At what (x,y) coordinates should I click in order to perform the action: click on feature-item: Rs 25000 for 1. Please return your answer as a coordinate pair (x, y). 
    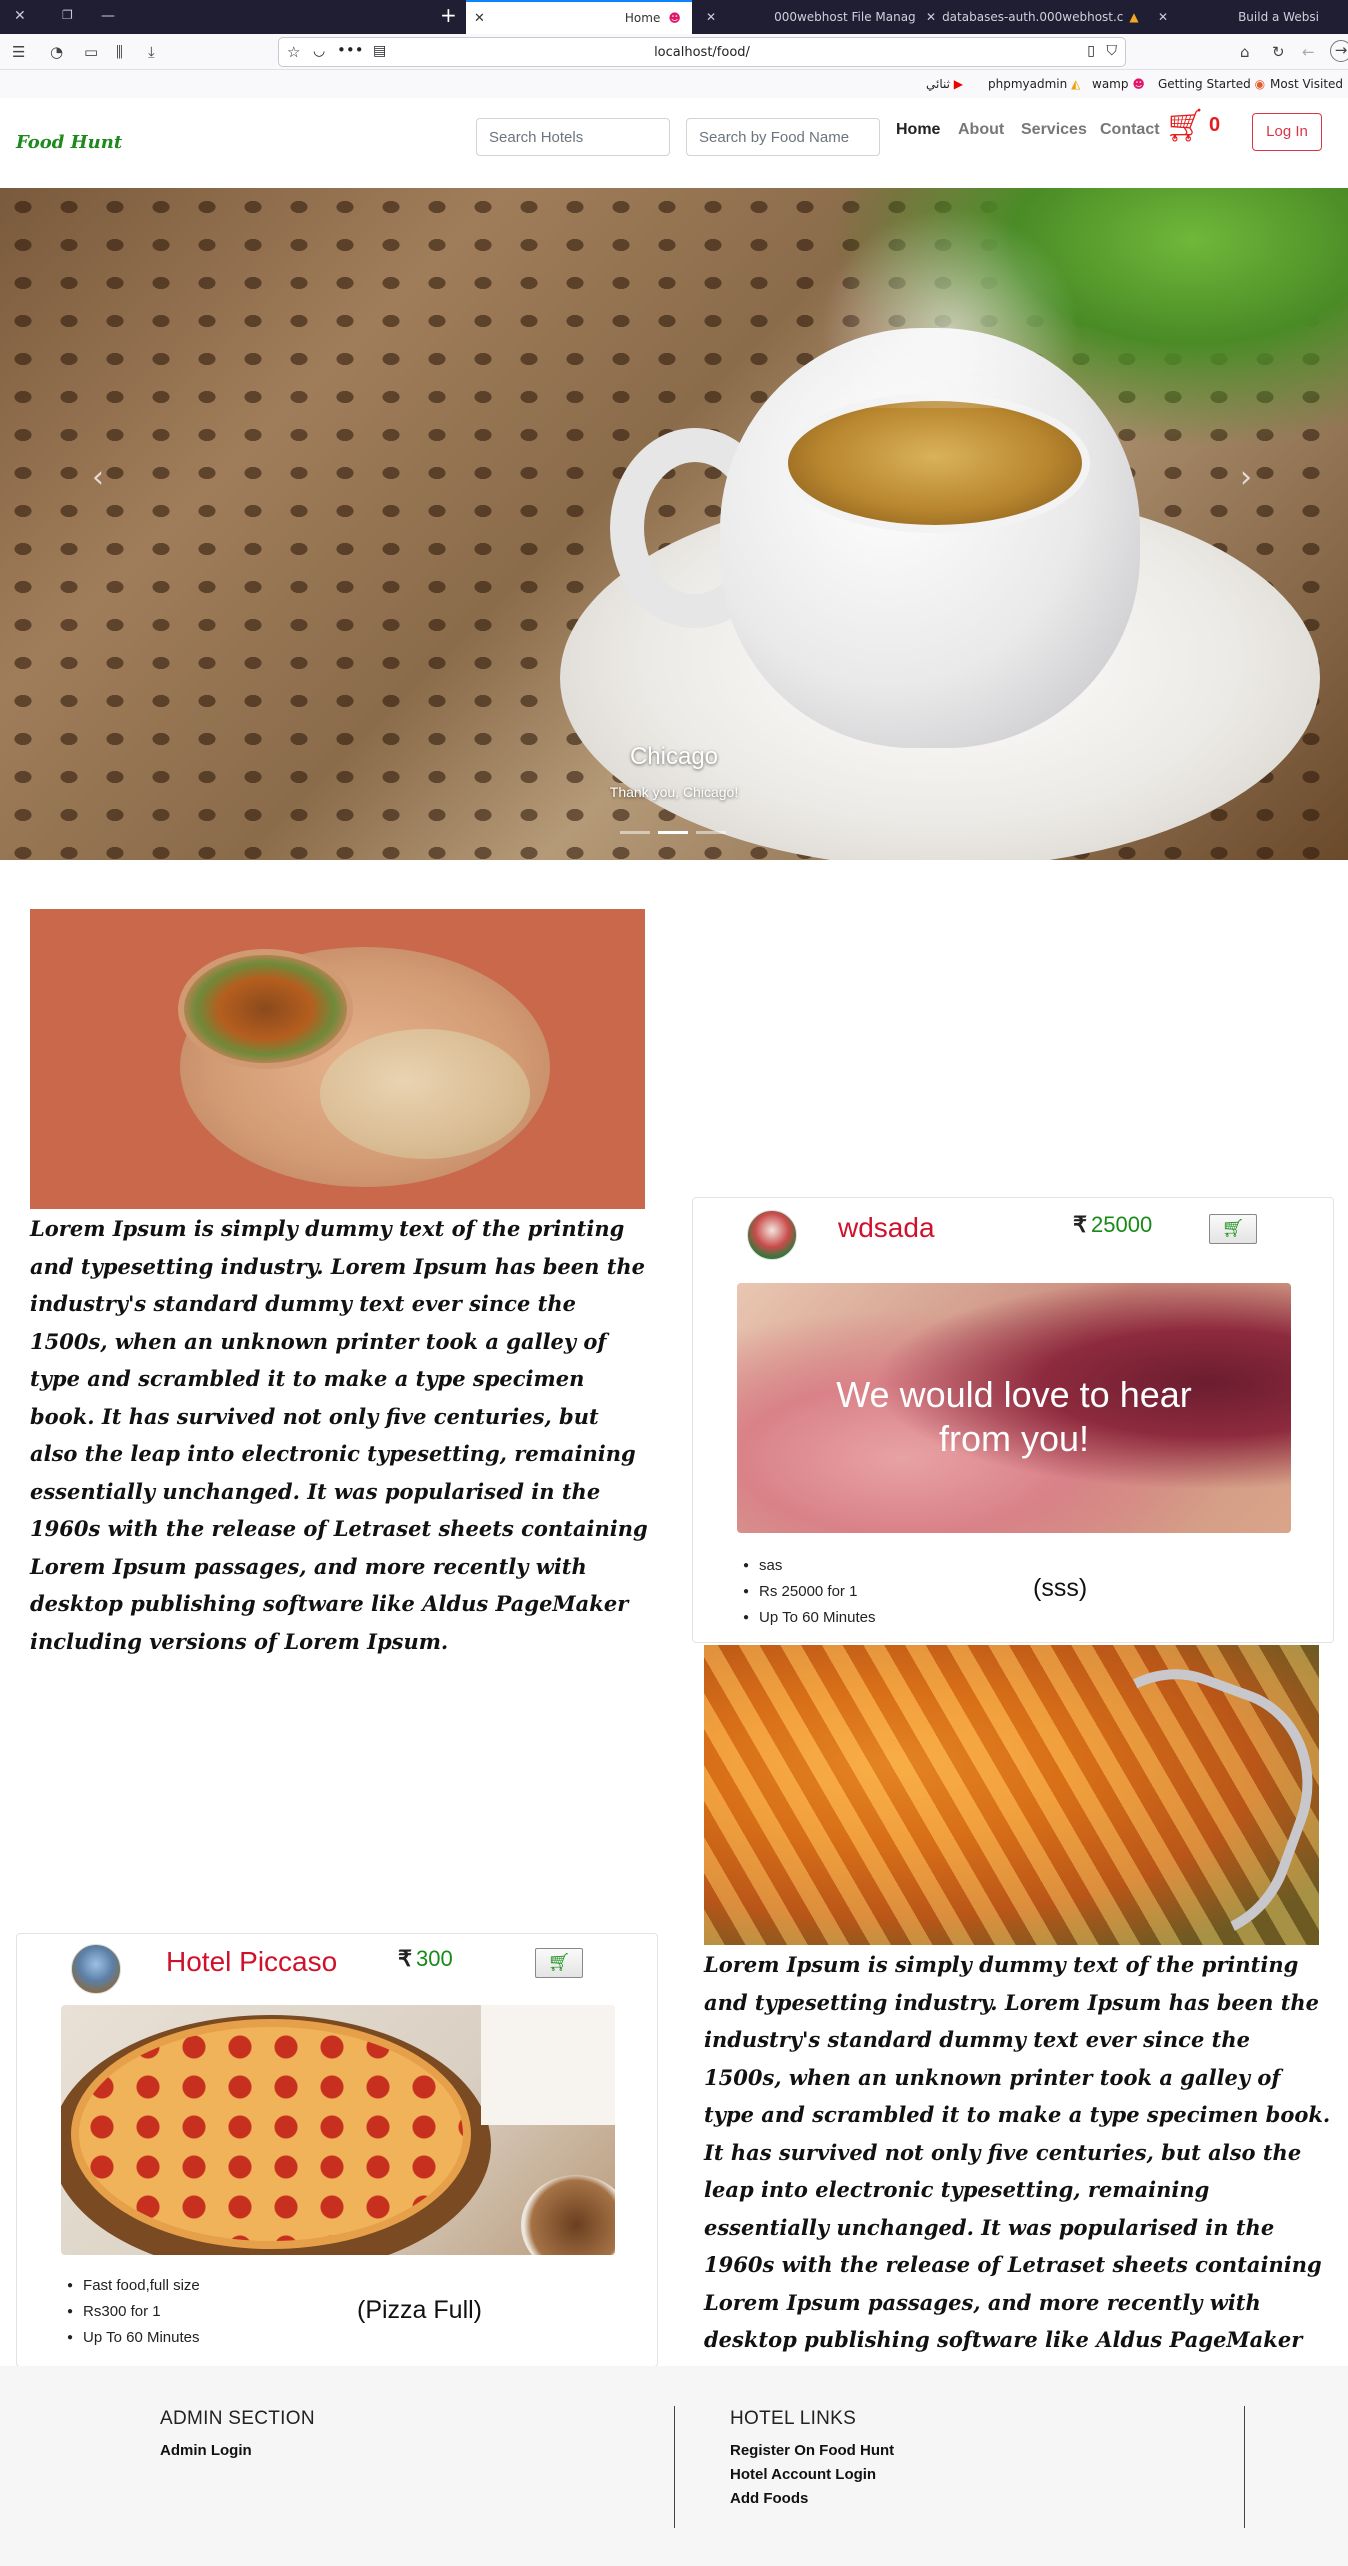
    Looking at the image, I should click on (809, 1593).